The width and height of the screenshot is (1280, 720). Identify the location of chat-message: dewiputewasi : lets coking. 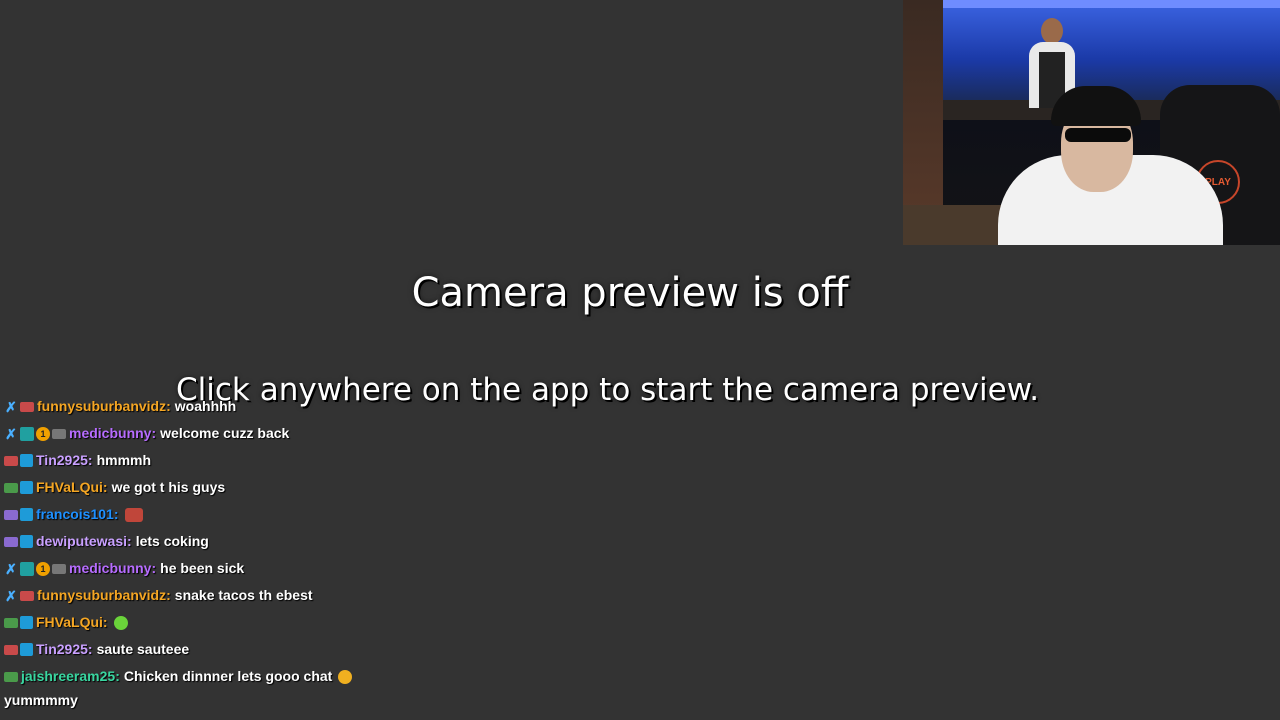
(304, 541).